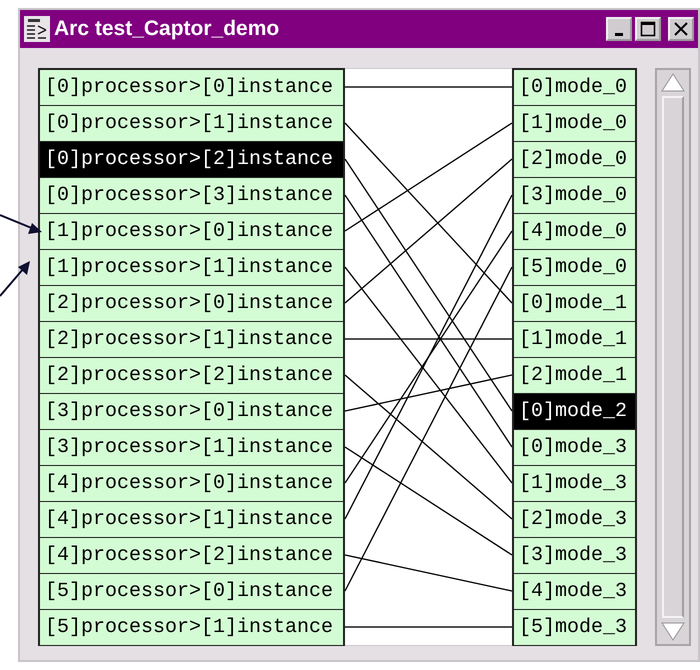 This screenshot has width=700, height=670. What do you see at coordinates (574, 123) in the screenshot?
I see `list-item: [1]mode_0` at bounding box center [574, 123].